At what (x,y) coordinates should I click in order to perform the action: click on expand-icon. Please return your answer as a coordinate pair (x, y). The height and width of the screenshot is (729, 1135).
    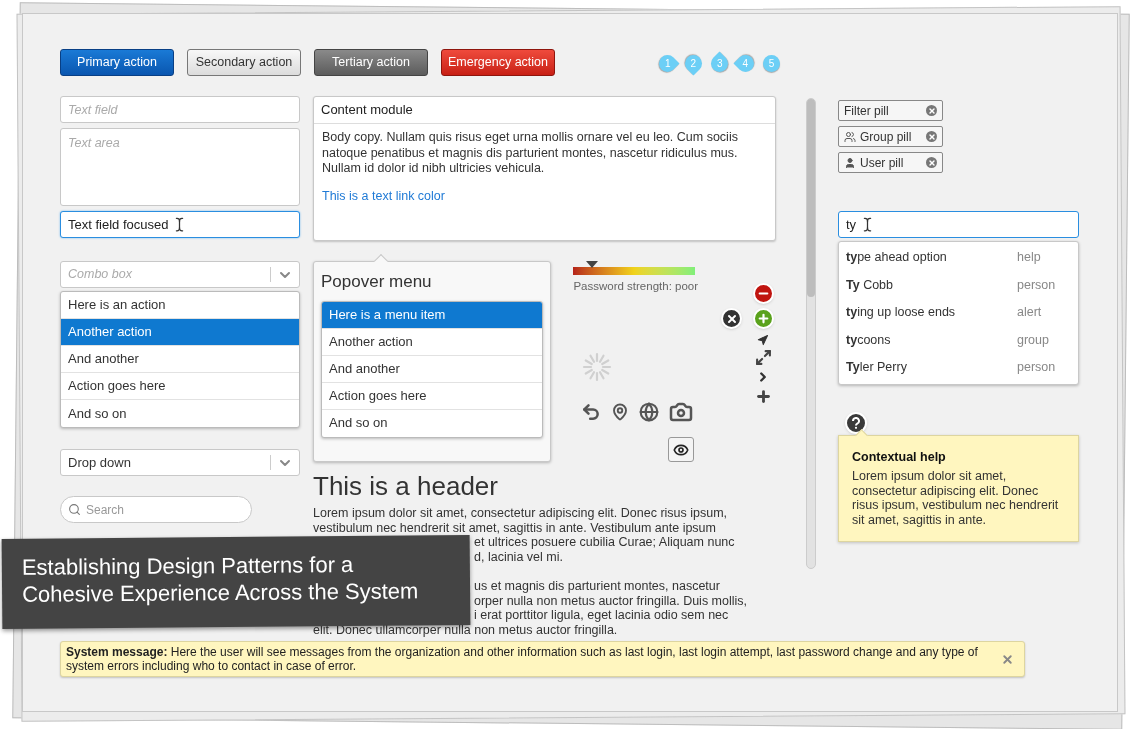
    Looking at the image, I should click on (763, 358).